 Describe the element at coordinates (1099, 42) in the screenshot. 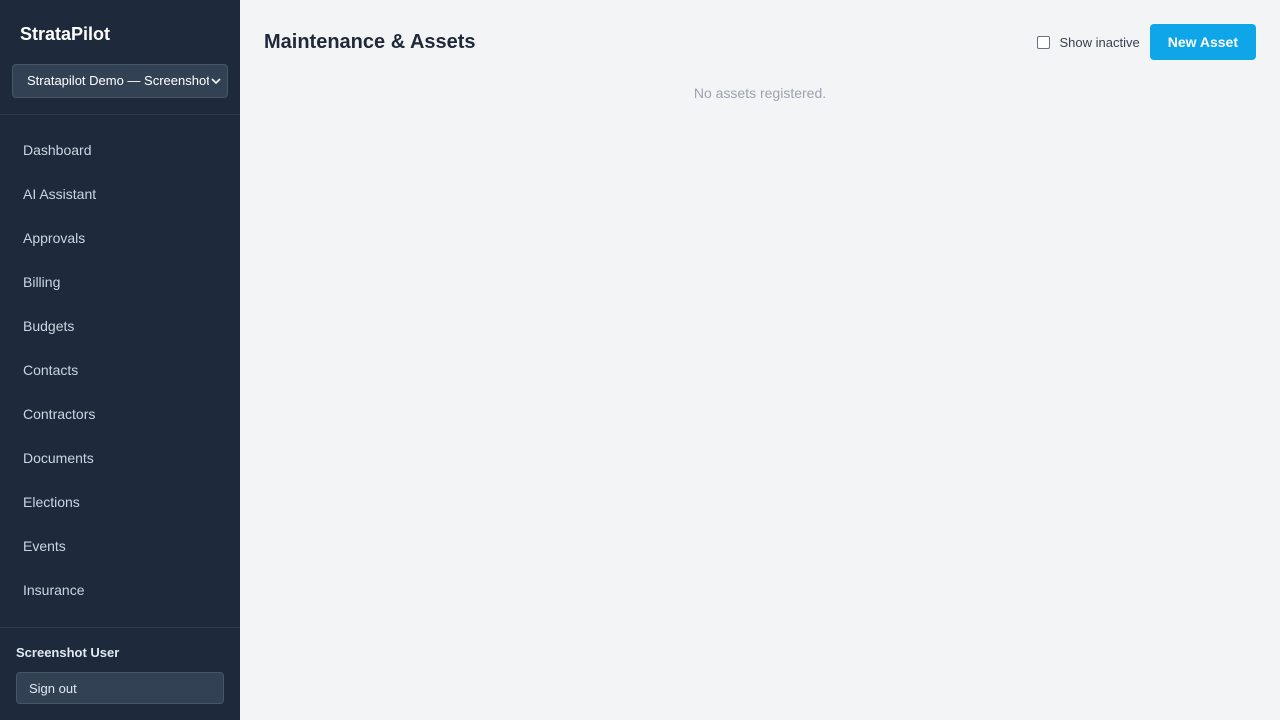

I see `show-inactive-label: Show inactive` at that location.